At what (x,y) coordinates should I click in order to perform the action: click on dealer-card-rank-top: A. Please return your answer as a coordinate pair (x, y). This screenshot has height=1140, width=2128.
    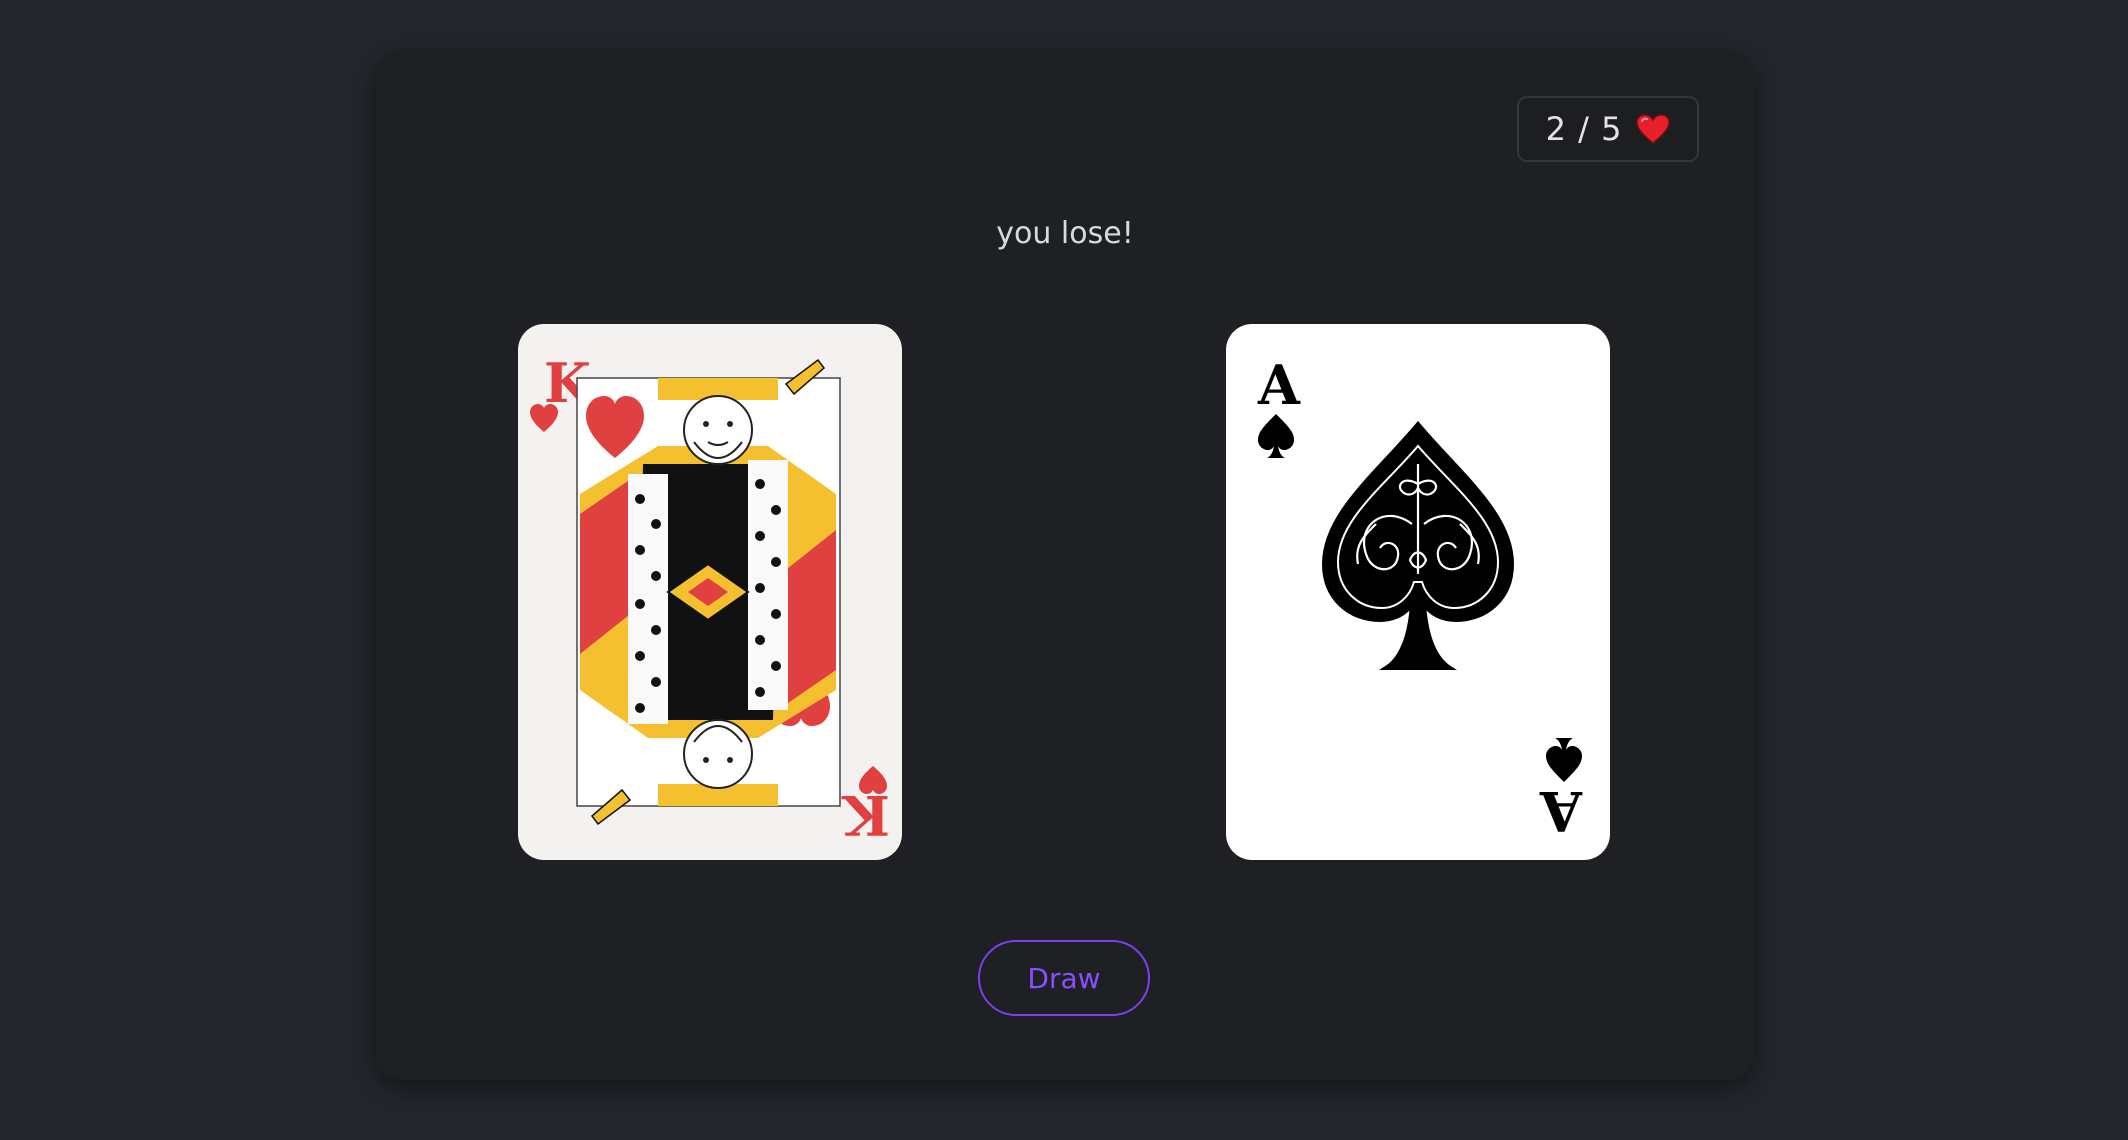
    Looking at the image, I should click on (1279, 385).